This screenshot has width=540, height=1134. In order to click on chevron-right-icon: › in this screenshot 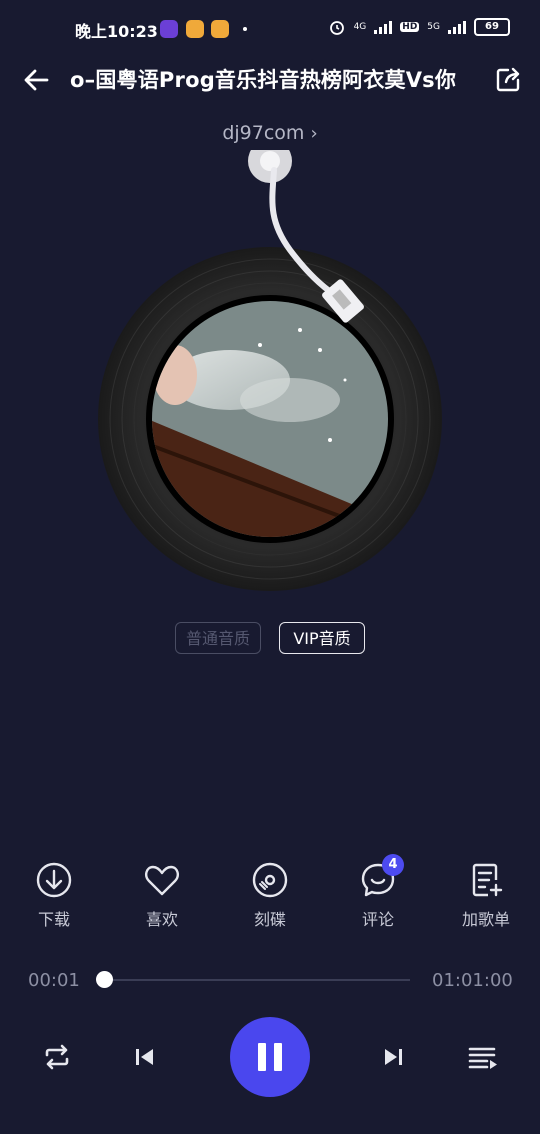, I will do `click(314, 133)`.